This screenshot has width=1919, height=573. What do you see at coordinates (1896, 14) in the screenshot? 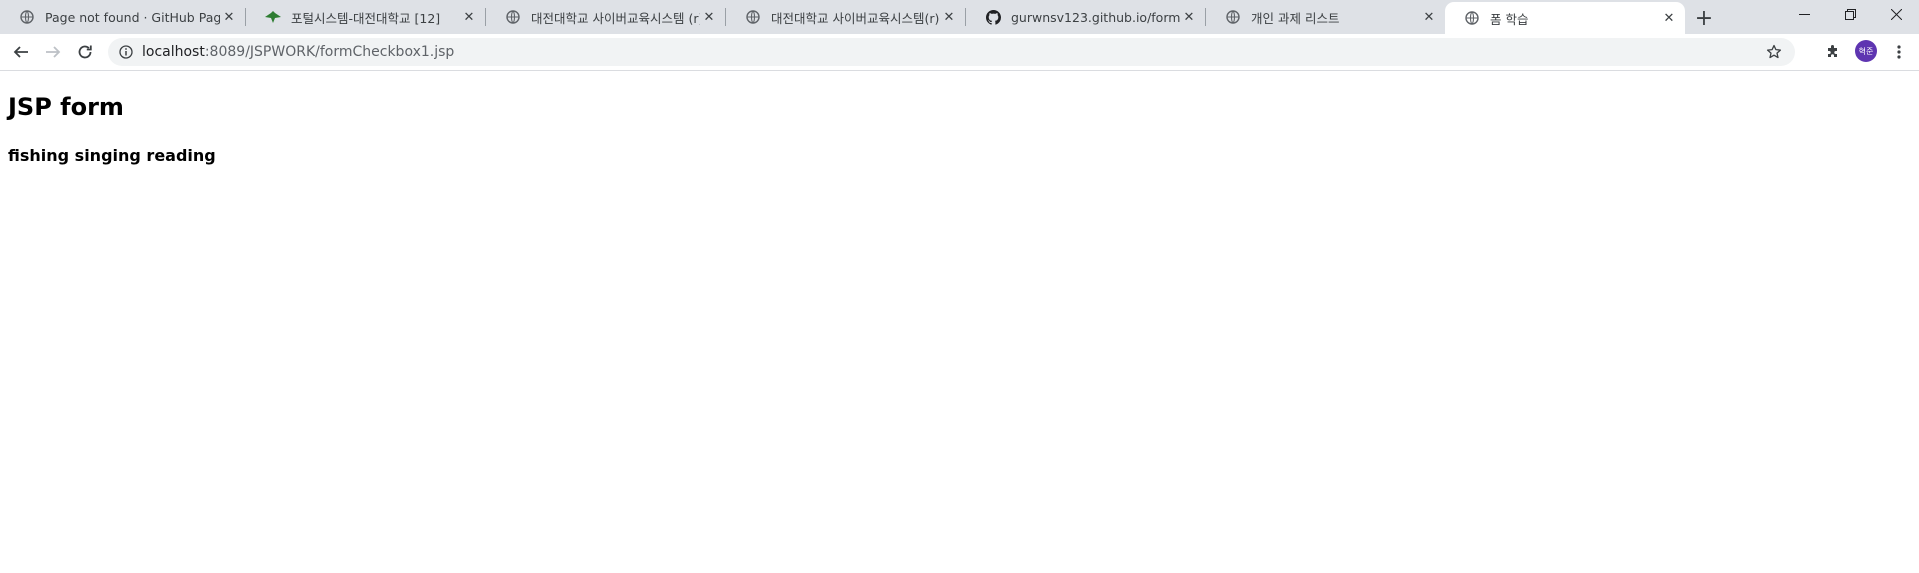
I see `close-icon` at bounding box center [1896, 14].